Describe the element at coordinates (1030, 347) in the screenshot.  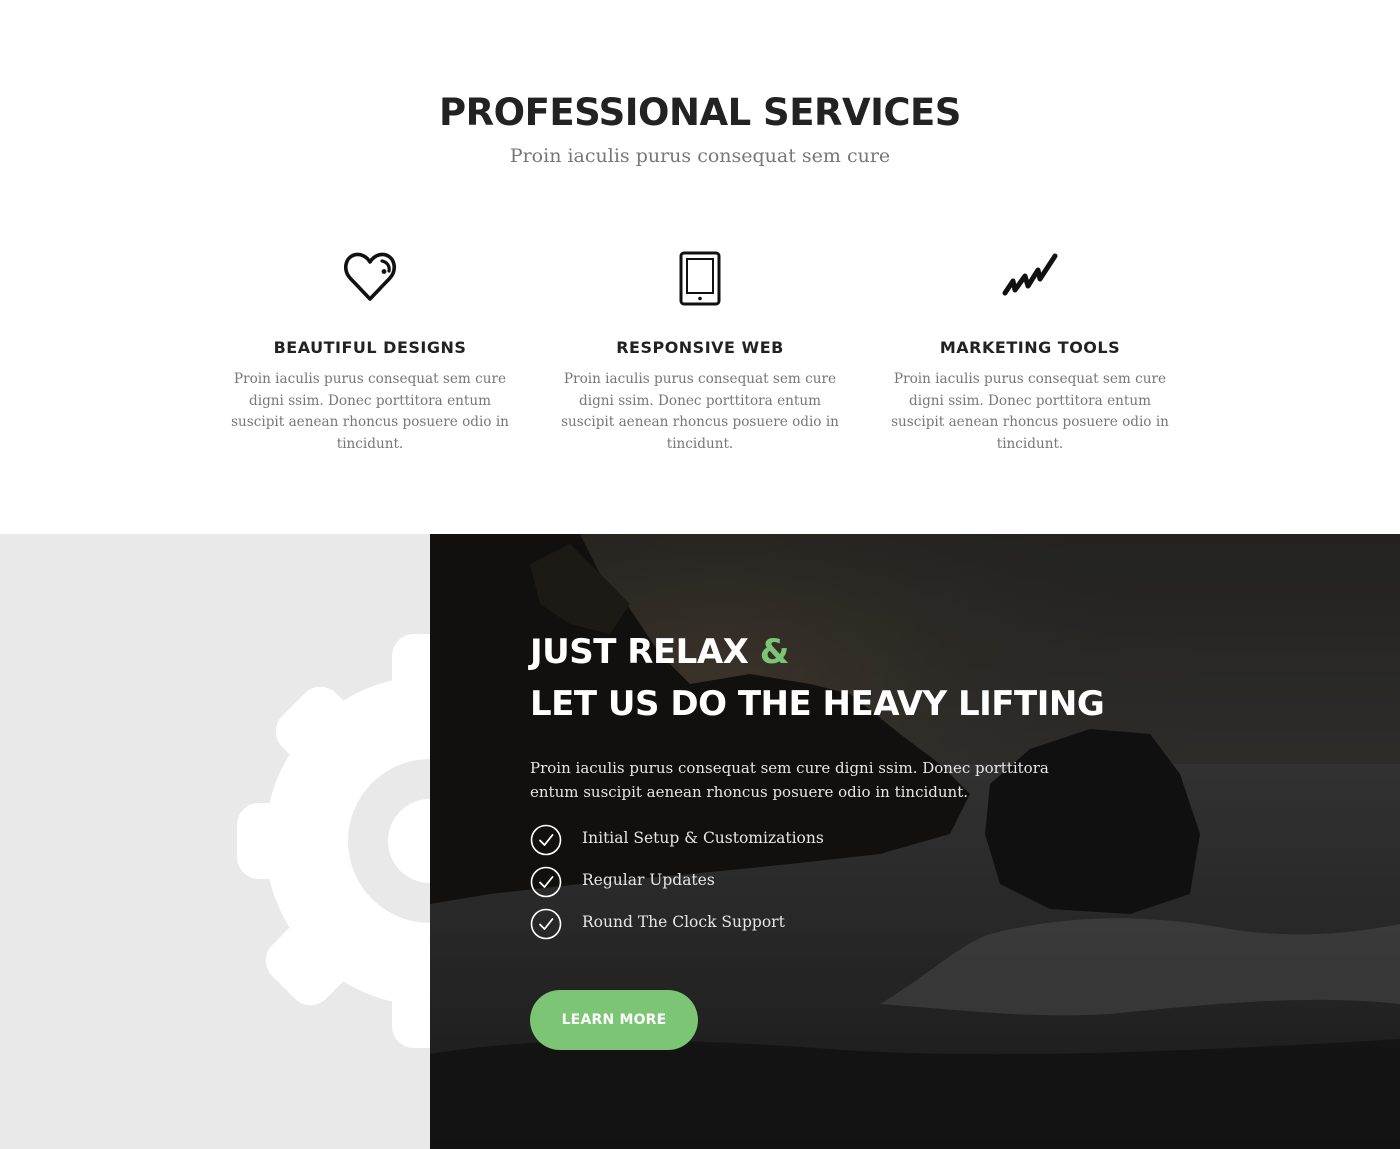
I see `service-title: MARKETING TOOLS` at that location.